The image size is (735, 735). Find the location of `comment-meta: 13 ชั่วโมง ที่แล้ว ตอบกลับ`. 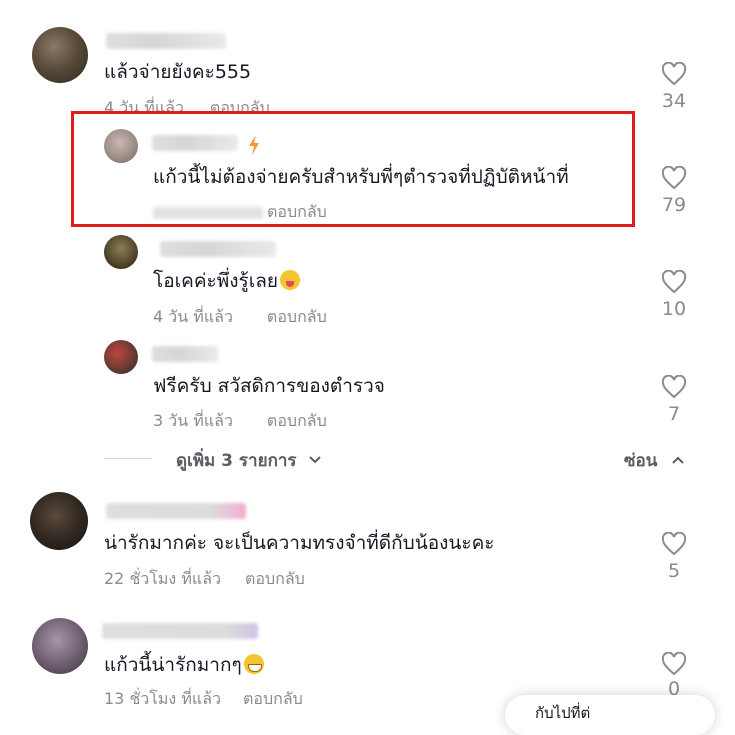

comment-meta: 13 ชั่วโมง ที่แล้ว ตอบกลับ is located at coordinates (203, 699).